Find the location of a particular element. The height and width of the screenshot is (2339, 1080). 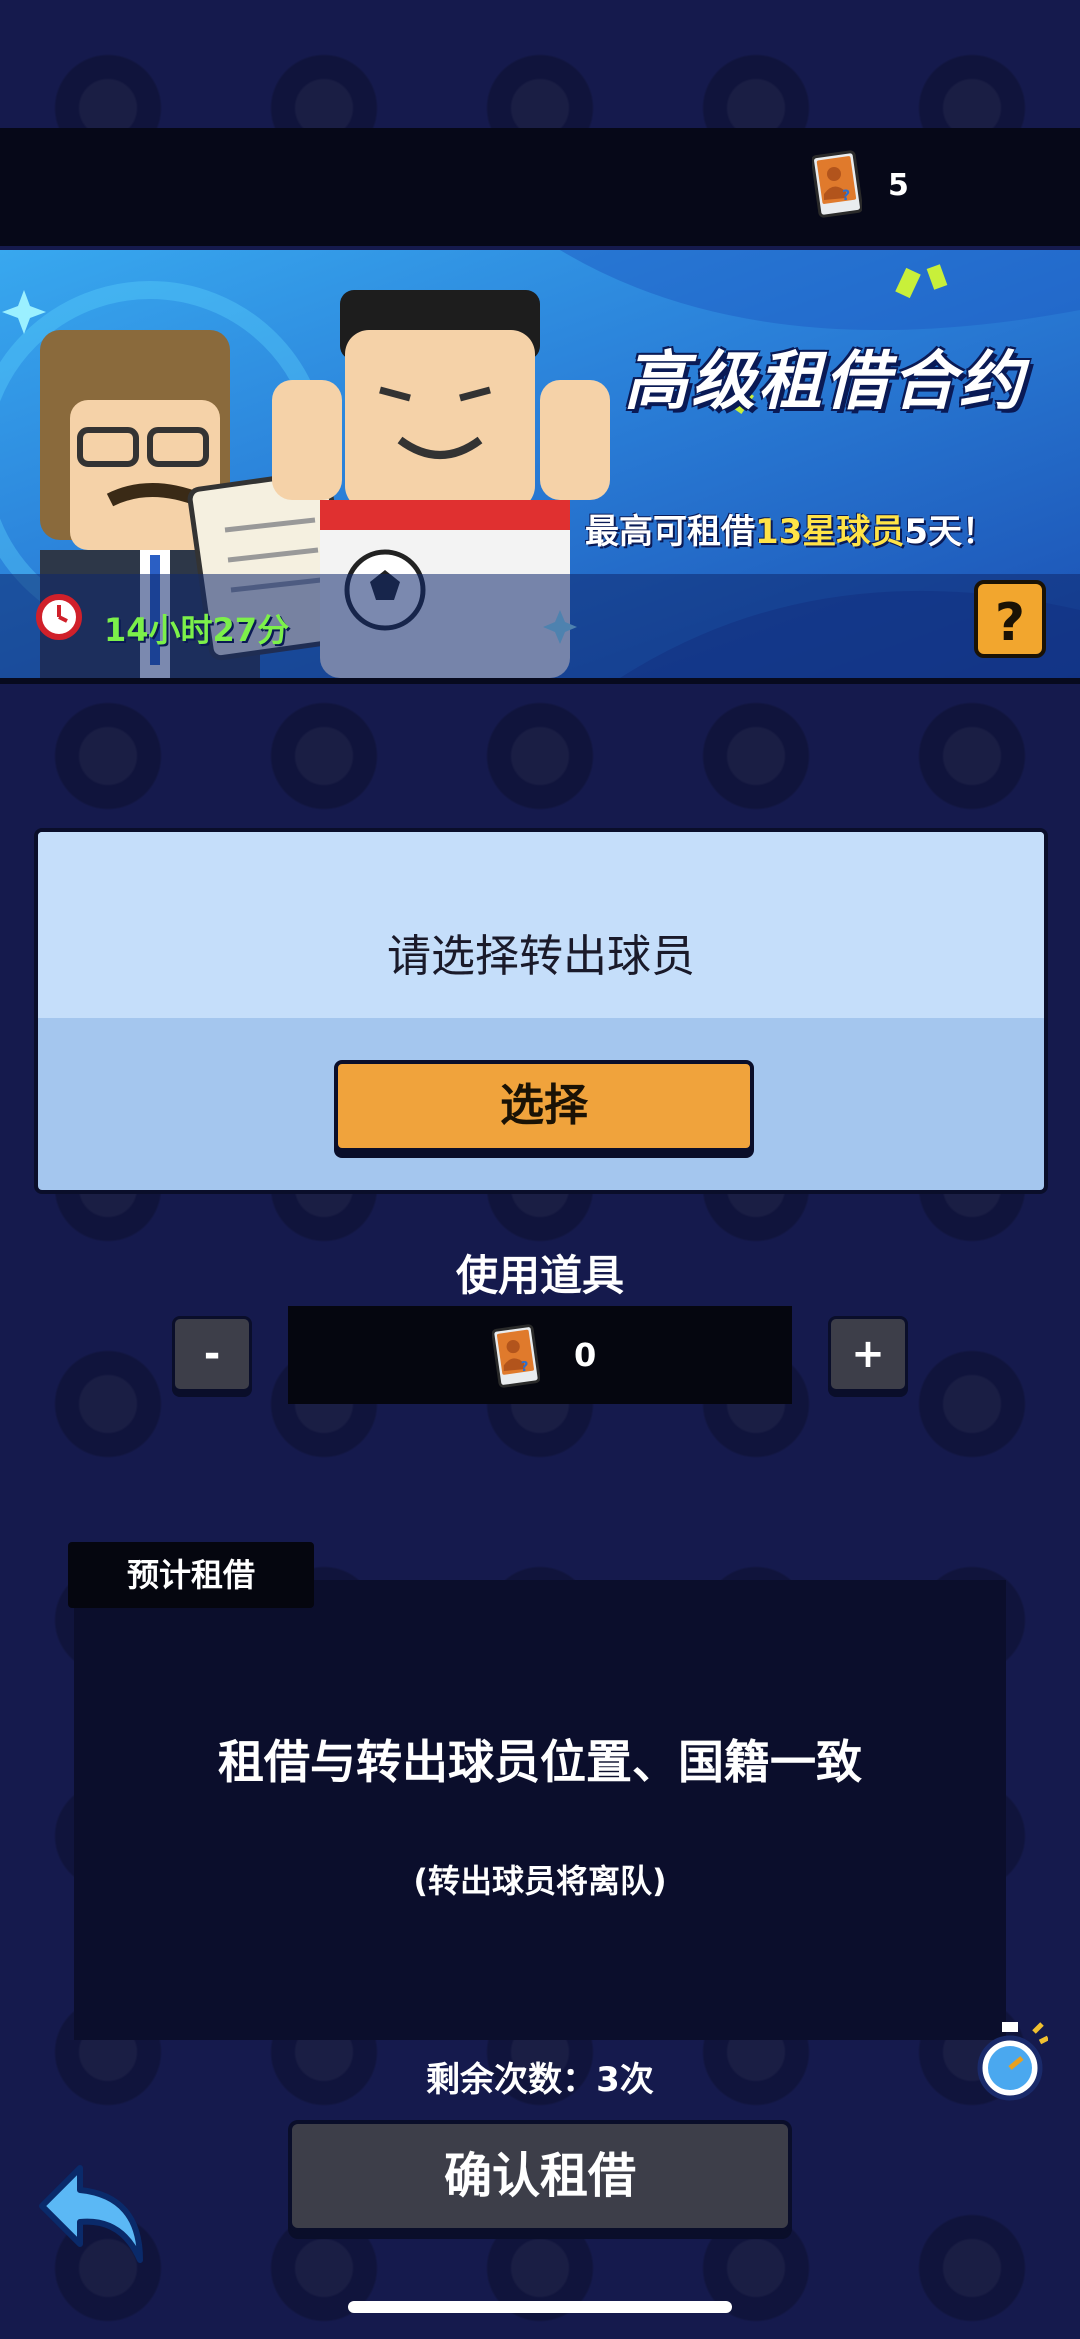

item-count-display: ? 0 is located at coordinates (540, 1355).